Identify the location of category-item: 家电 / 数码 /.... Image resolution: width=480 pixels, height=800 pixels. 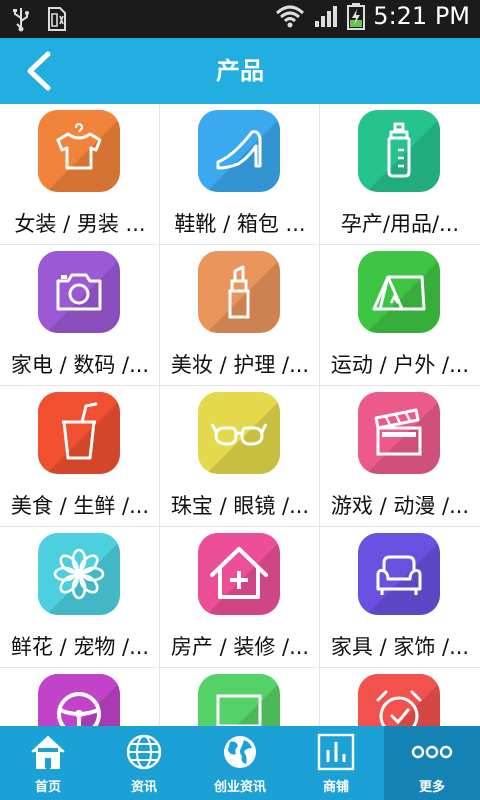
(80, 315).